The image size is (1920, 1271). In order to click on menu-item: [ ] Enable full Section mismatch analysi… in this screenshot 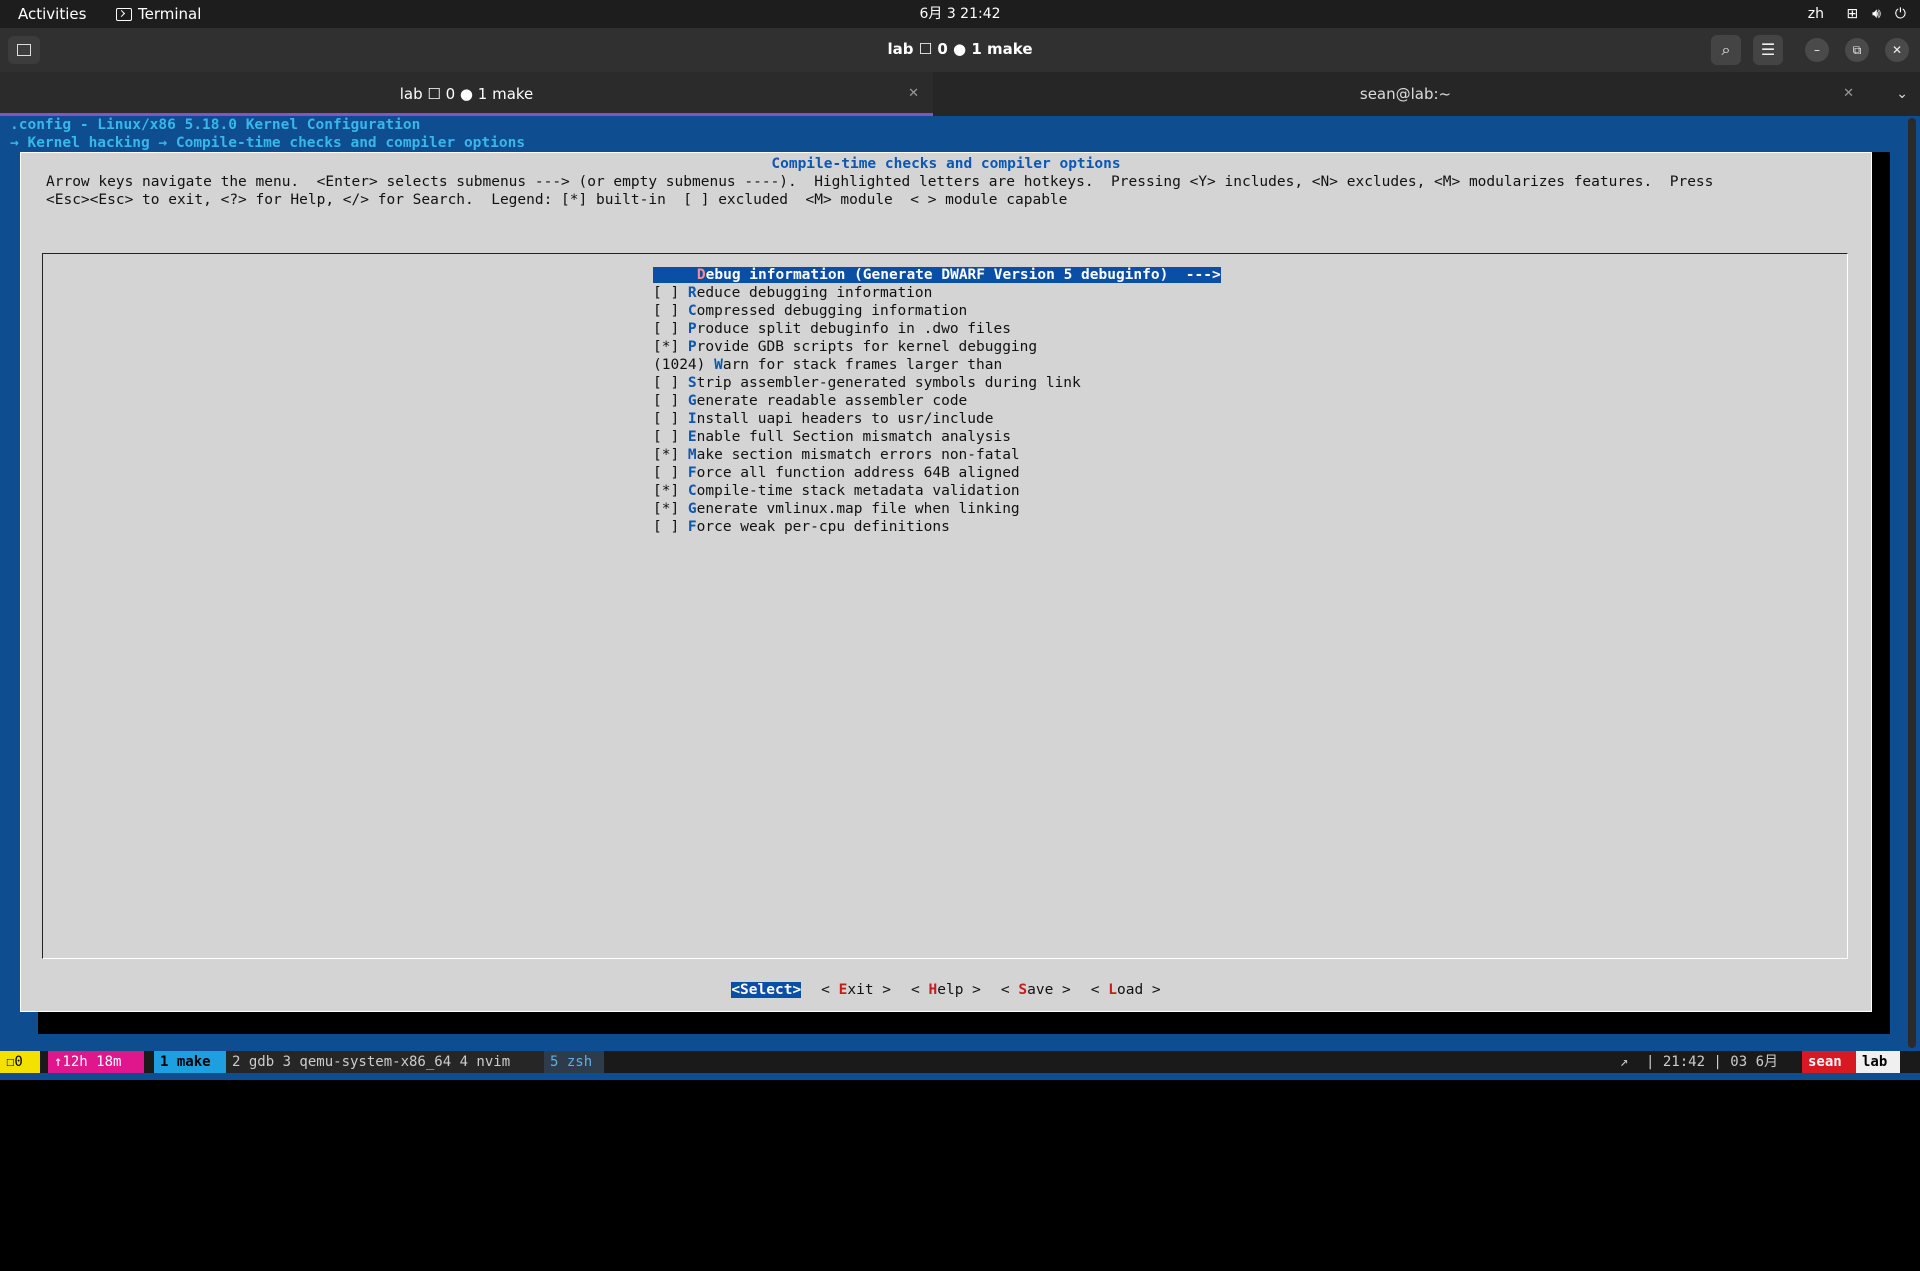, I will do `click(832, 437)`.